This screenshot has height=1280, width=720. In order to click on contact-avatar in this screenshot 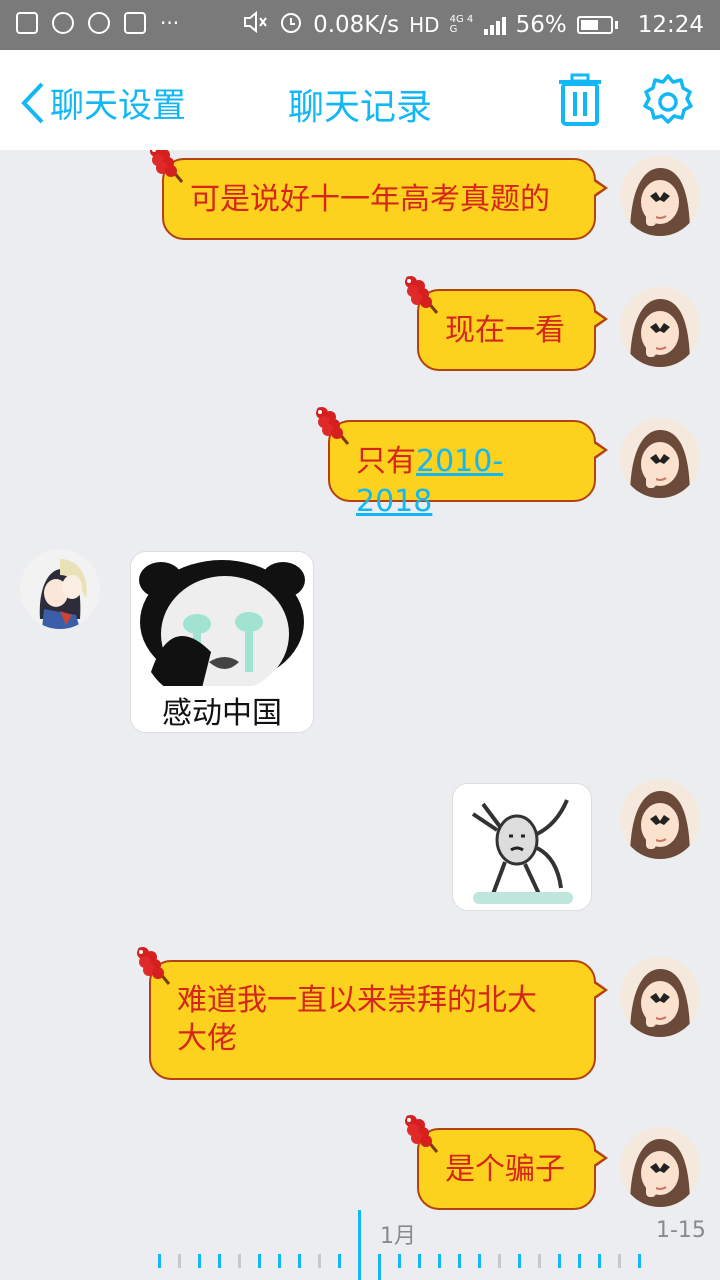, I will do `click(60, 589)`.